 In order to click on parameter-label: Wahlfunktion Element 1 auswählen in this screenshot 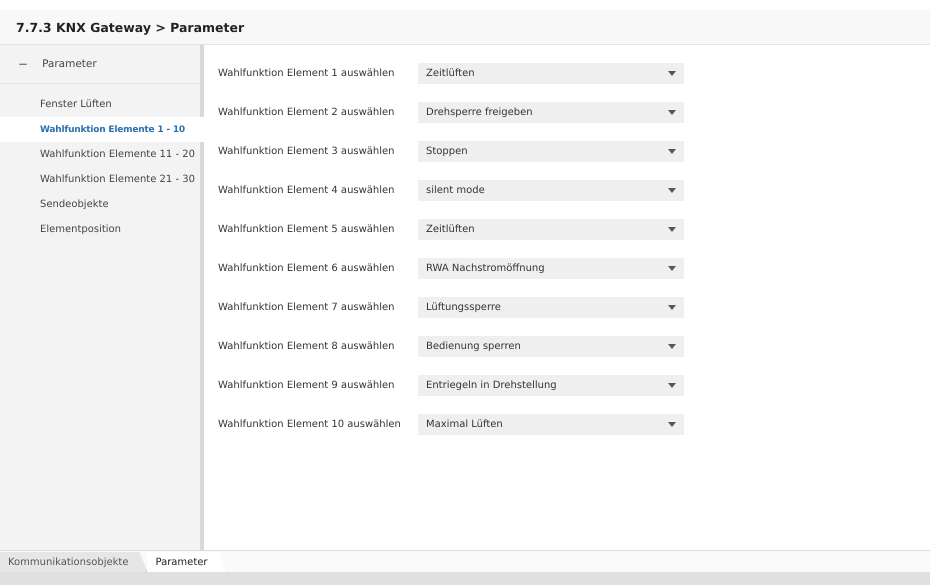, I will do `click(307, 73)`.